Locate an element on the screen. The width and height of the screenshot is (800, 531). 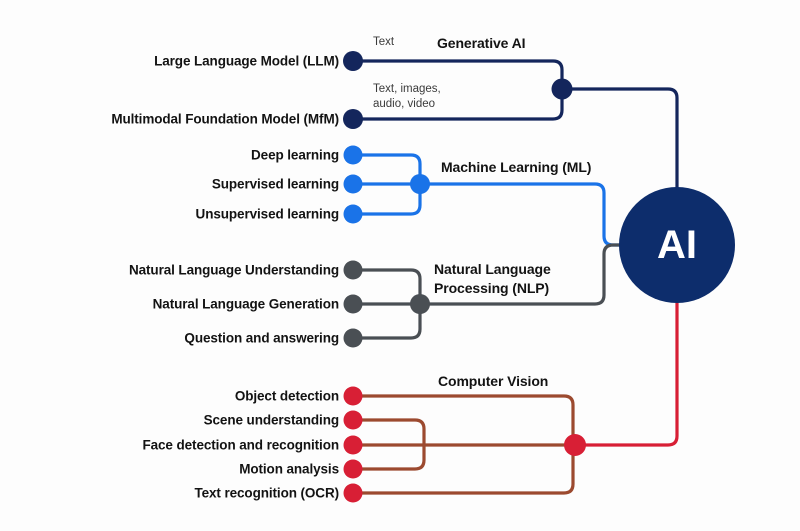
wire-motion-analysis is located at coordinates (388, 457).